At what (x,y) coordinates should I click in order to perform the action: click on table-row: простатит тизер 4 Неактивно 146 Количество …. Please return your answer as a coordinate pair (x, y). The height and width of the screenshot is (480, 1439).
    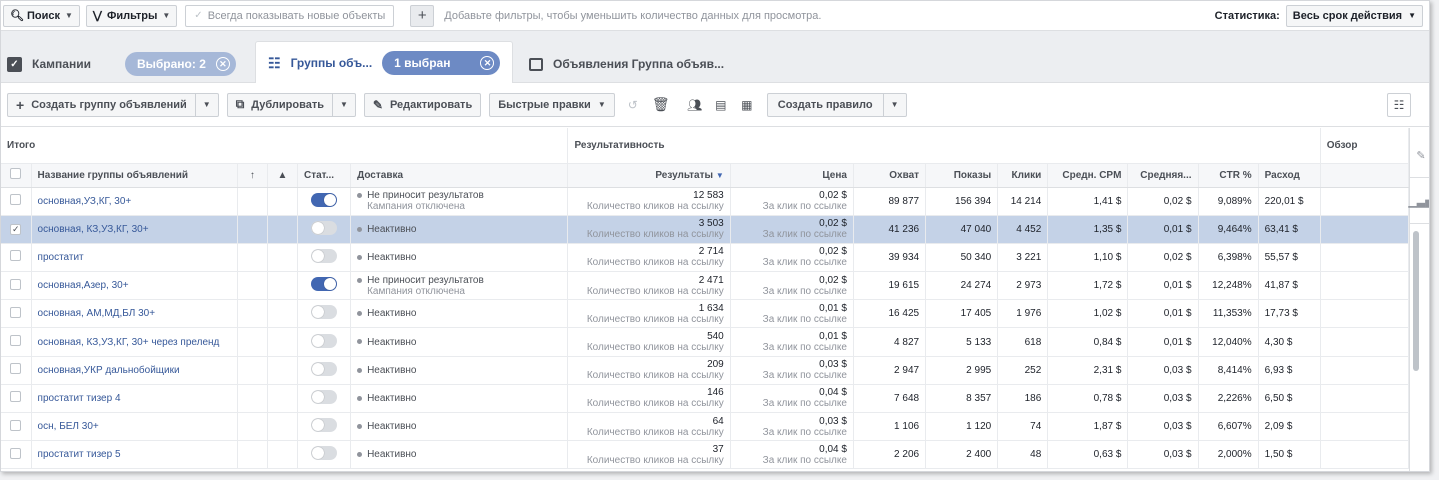
    Looking at the image, I should click on (705, 399).